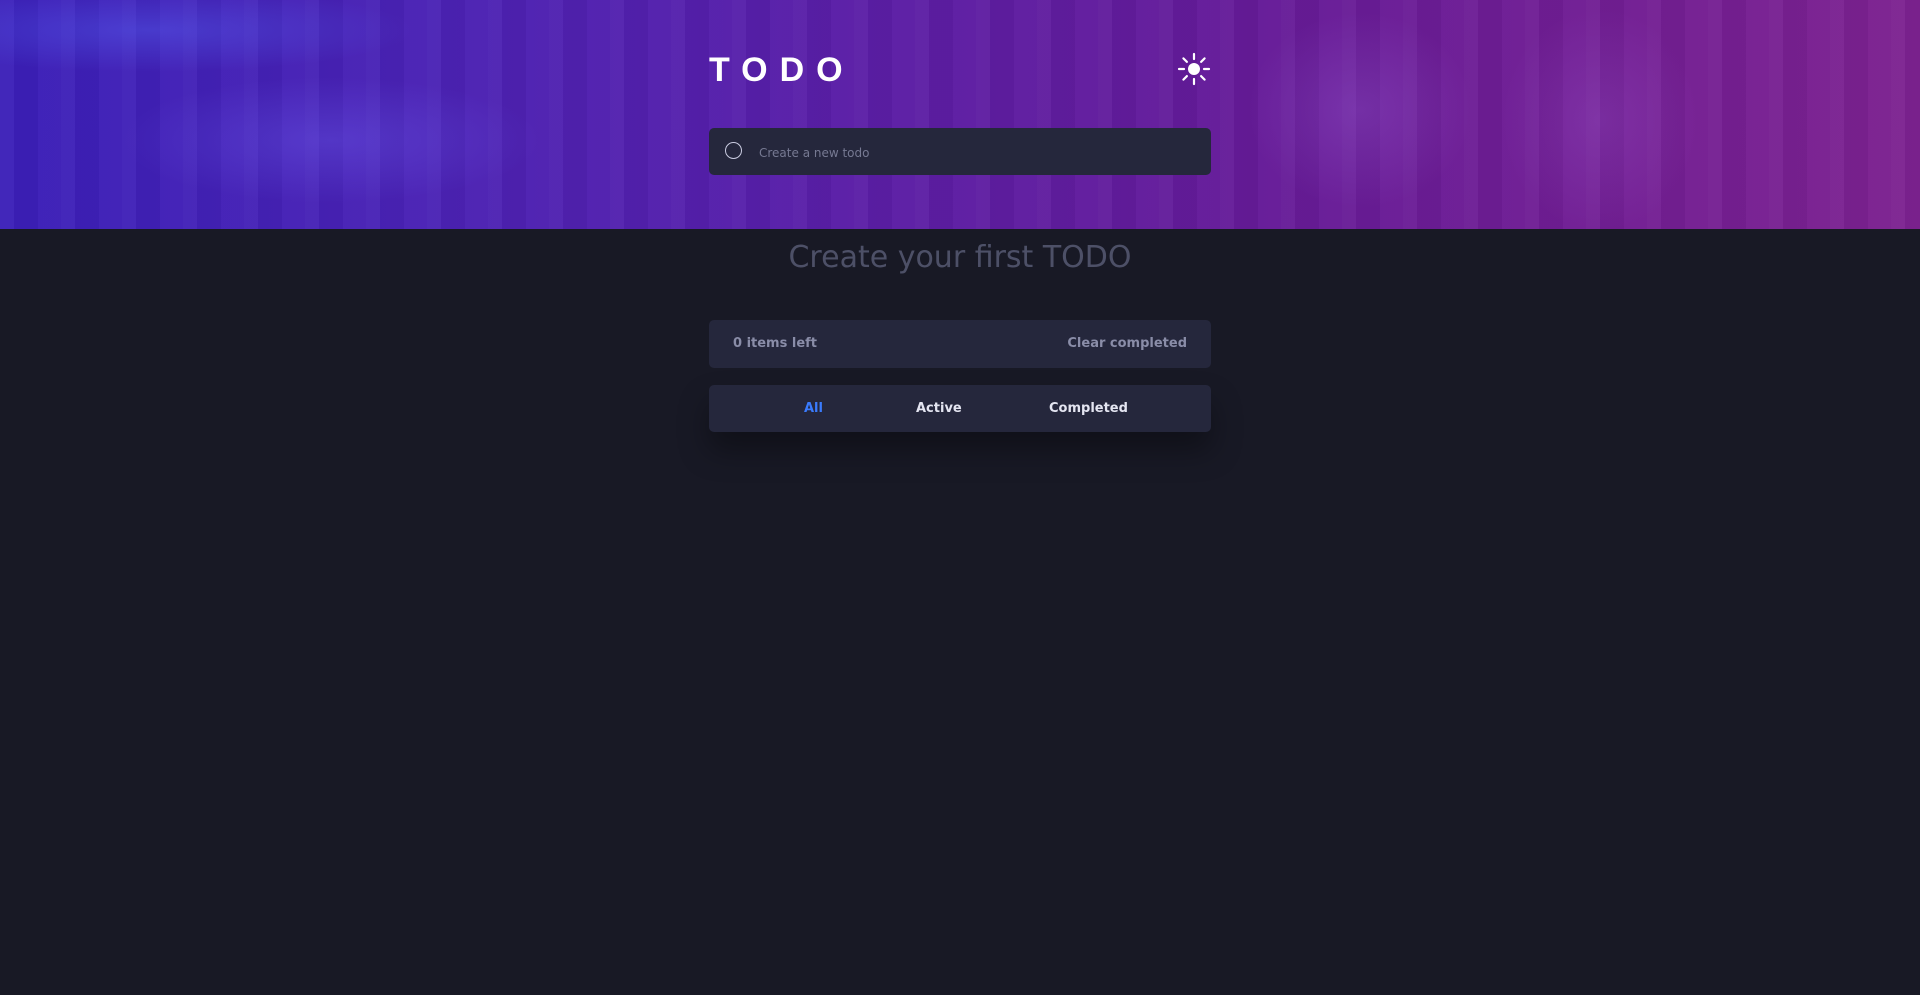  I want to click on theme-toggle-button, so click(1194, 69).